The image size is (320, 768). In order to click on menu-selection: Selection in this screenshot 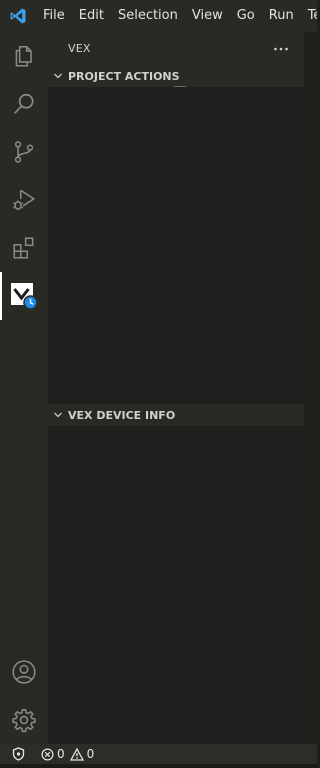, I will do `click(148, 16)`.